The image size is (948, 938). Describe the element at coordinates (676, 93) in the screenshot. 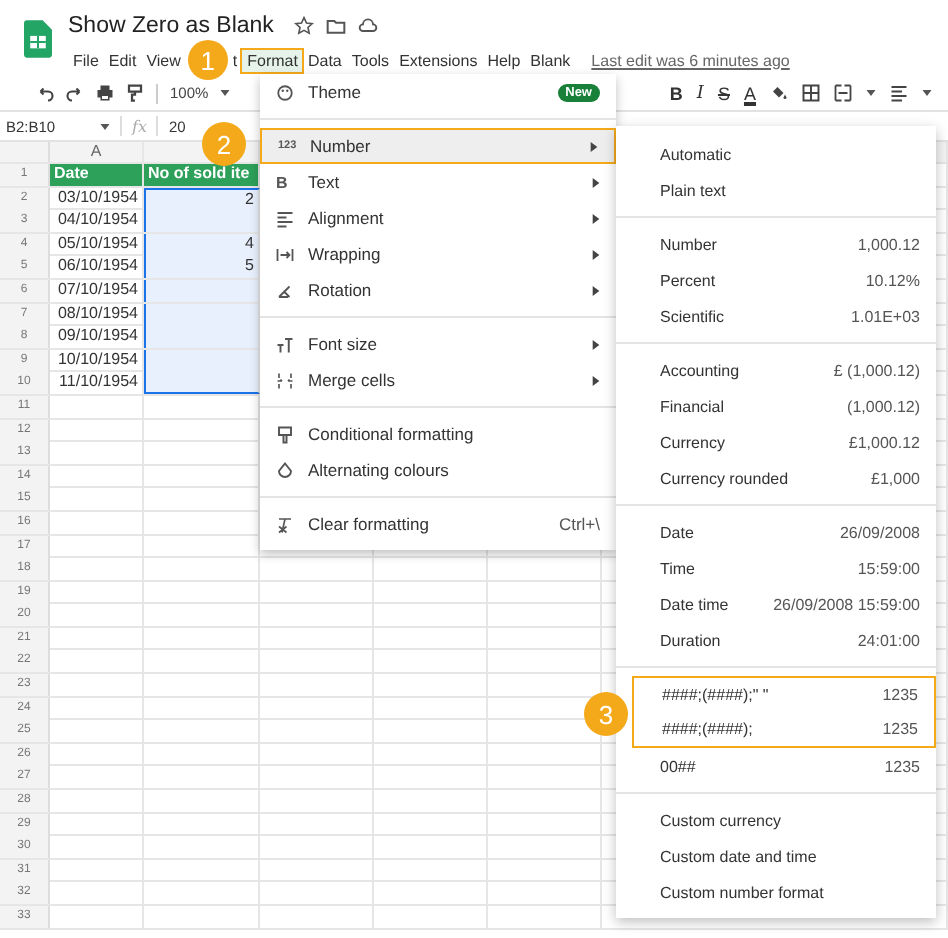

I see `format-button: B` at that location.